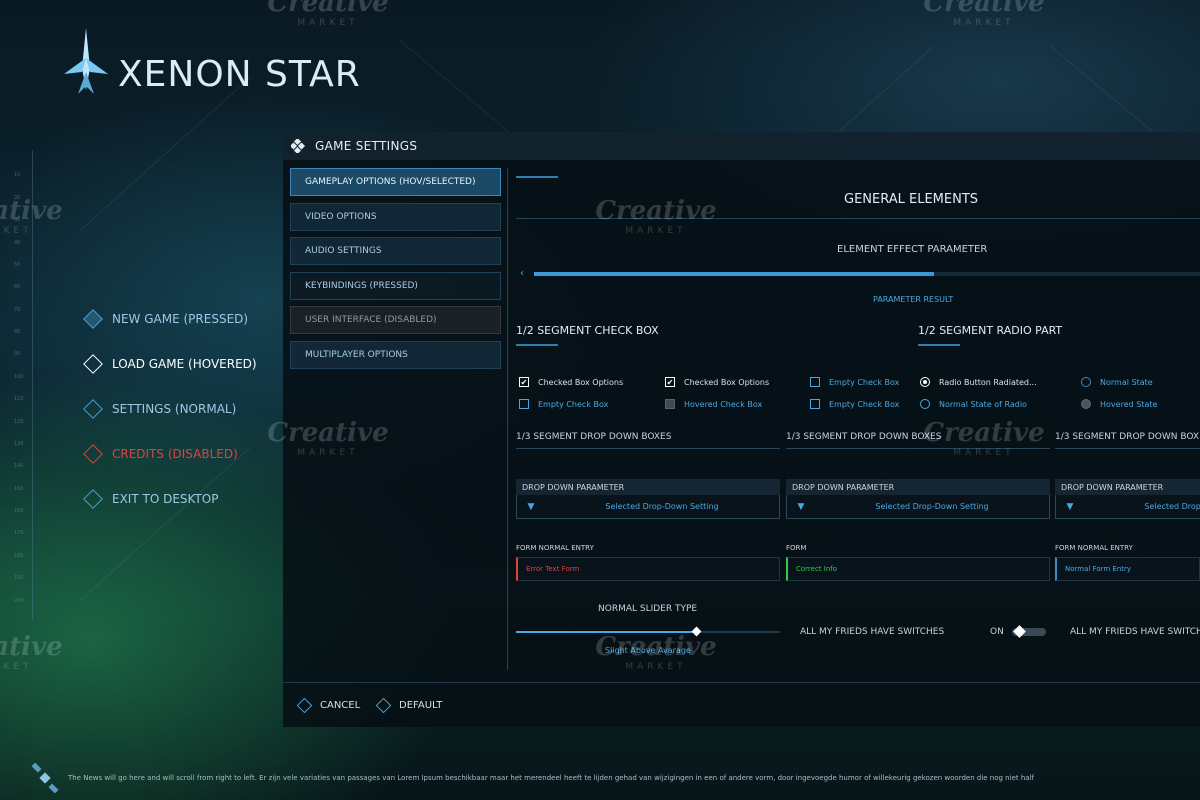 This screenshot has height=800, width=1200. What do you see at coordinates (1129, 404) in the screenshot?
I see `radio-label: Hovered State` at bounding box center [1129, 404].